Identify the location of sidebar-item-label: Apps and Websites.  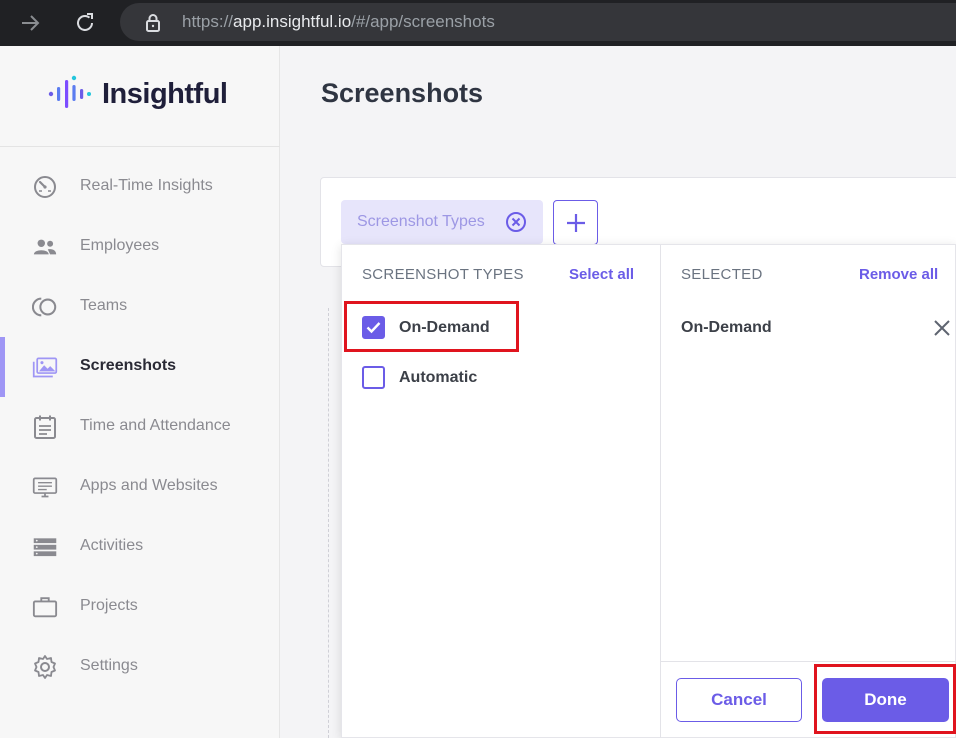
(149, 485).